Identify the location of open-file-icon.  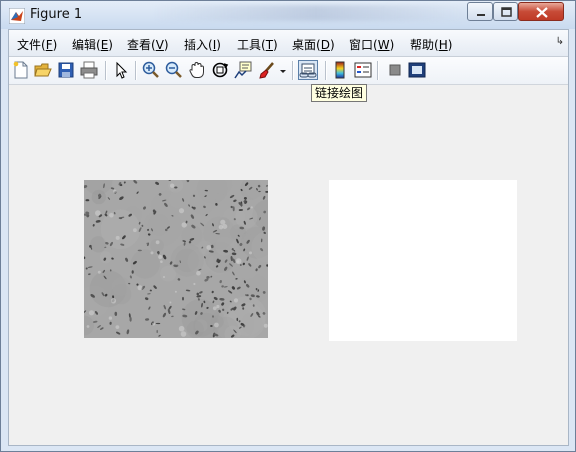
(43, 70).